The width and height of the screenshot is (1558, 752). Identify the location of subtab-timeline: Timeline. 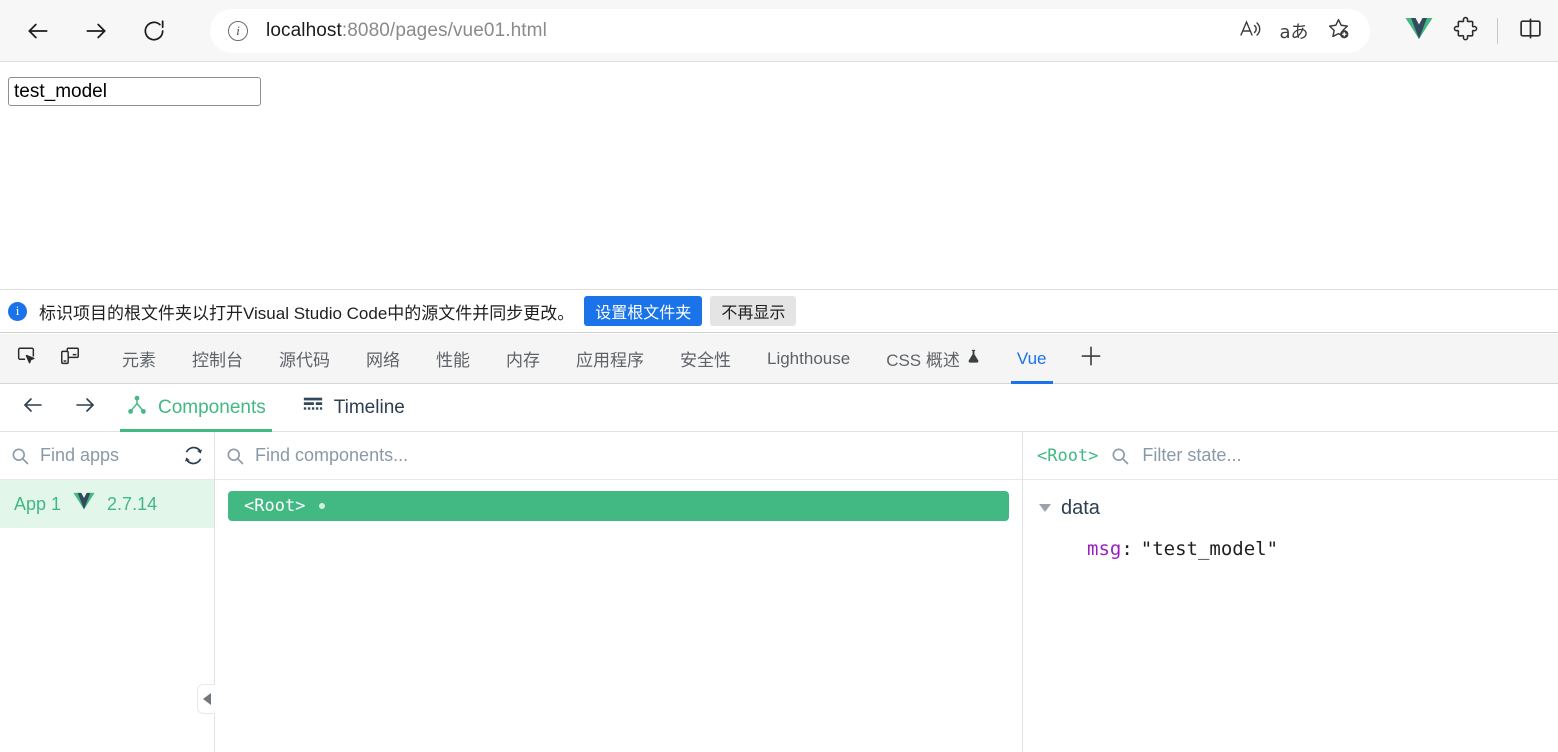
(353, 408).